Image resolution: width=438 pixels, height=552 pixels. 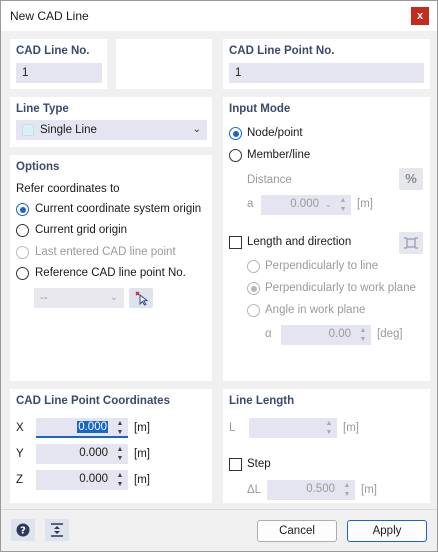 I want to click on footer-divider, so click(x=219, y=509).